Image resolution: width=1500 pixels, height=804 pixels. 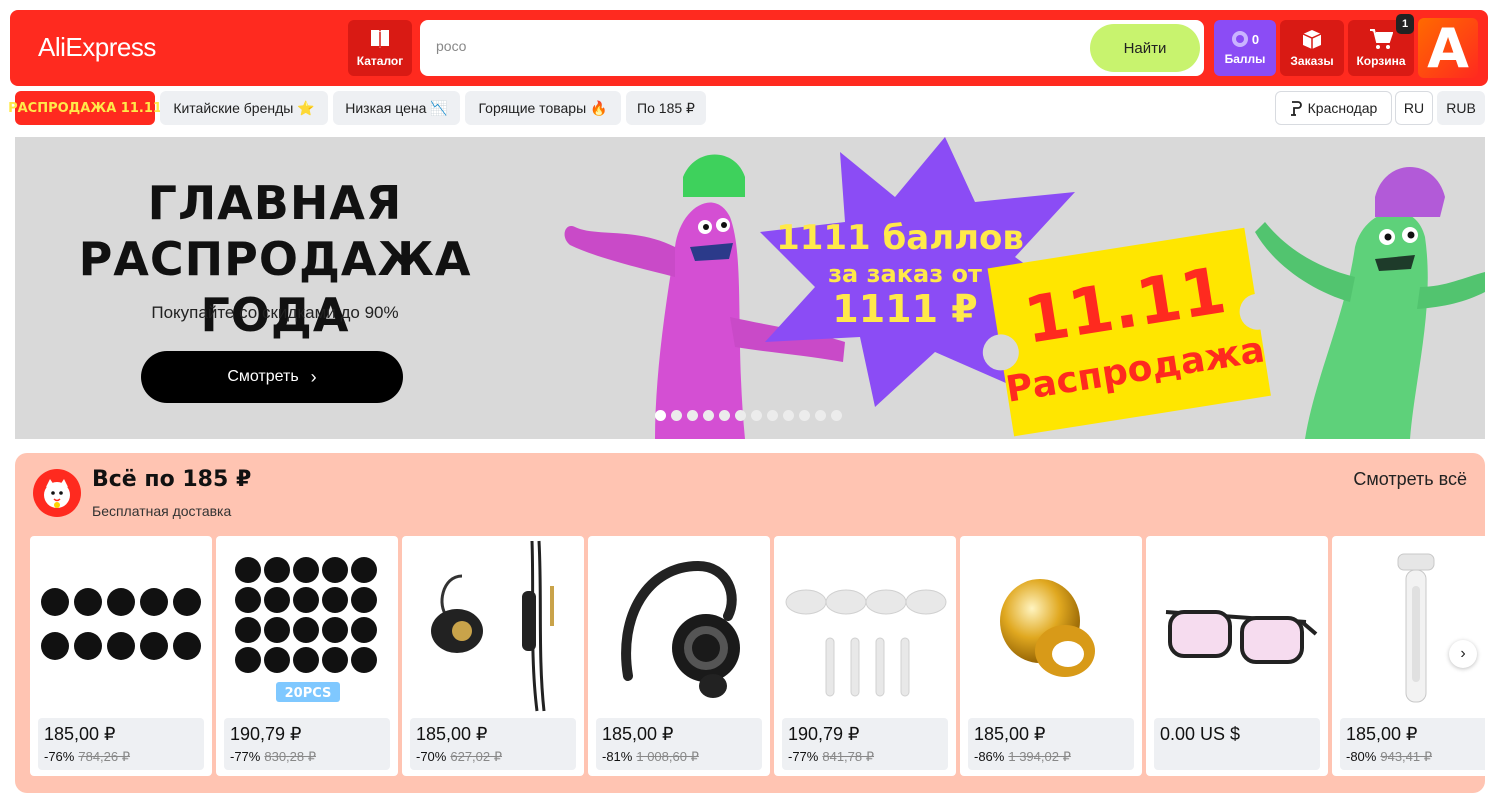 I want to click on price-box: 0.00 US $, so click(x=1237, y=744).